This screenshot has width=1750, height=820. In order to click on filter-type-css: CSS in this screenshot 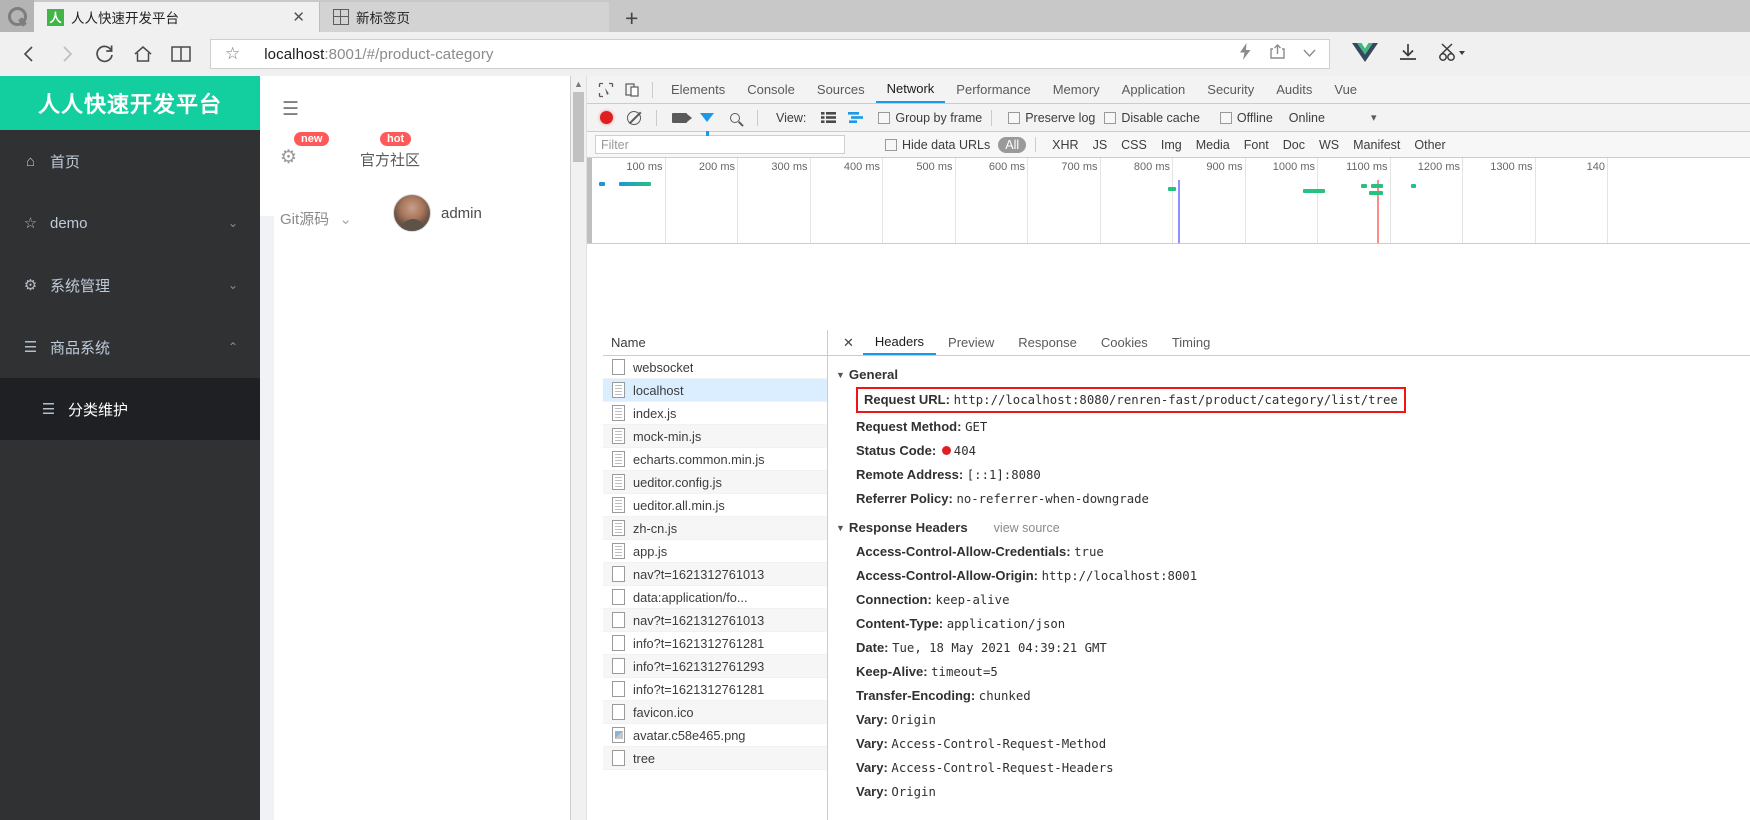, I will do `click(1134, 145)`.